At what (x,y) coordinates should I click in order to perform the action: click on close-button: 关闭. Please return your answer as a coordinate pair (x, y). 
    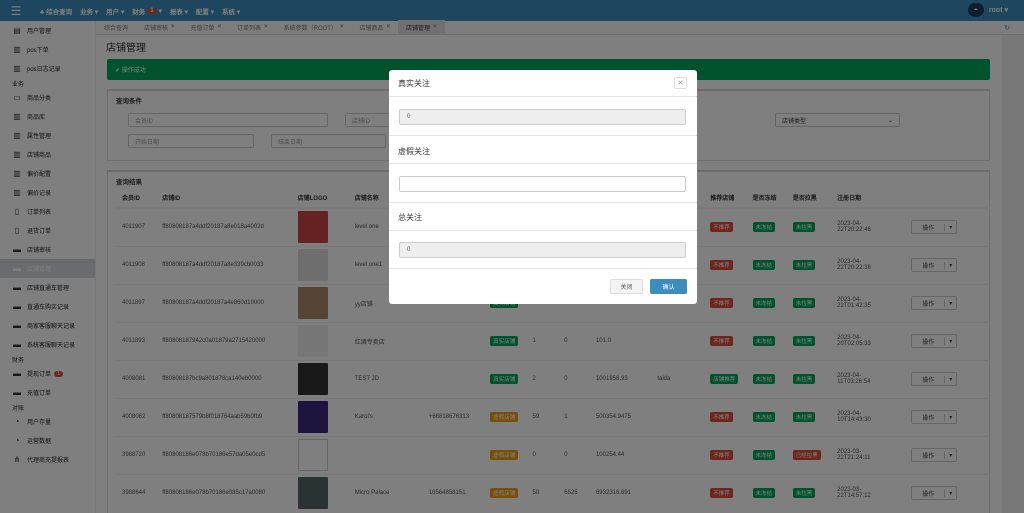
    Looking at the image, I should click on (626, 286).